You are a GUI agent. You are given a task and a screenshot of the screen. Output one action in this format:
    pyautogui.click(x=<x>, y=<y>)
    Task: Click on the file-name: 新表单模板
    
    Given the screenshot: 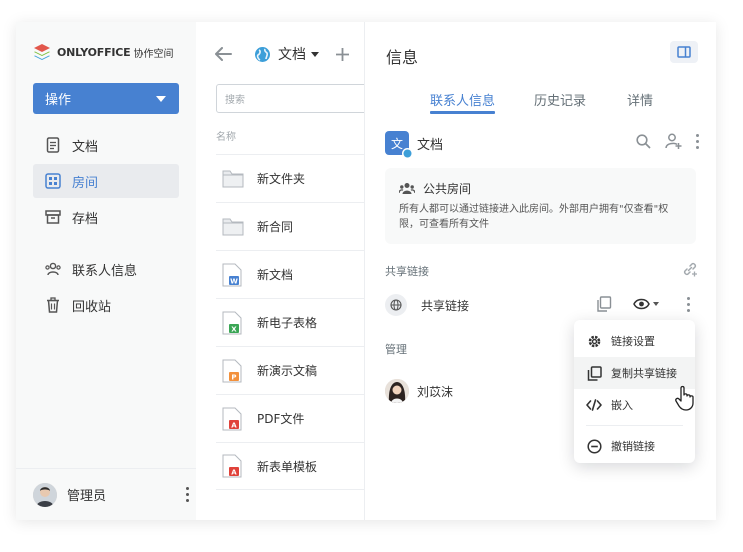 What is the action you would take?
    pyautogui.click(x=287, y=466)
    